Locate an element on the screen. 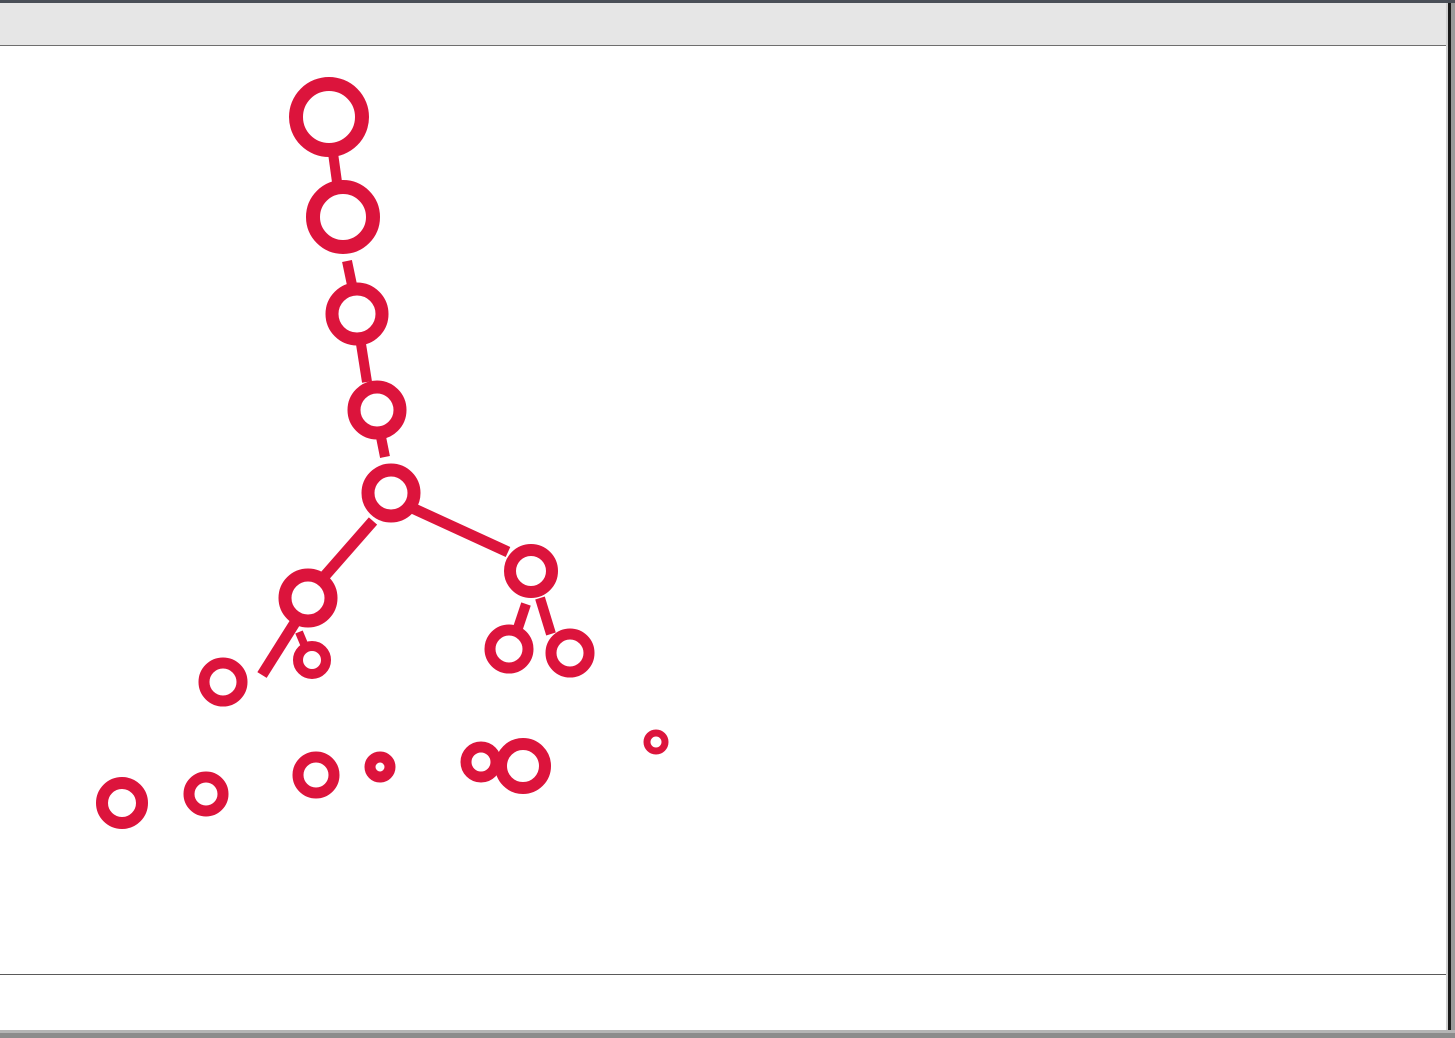 The image size is (1455, 1038). window-right-border is located at coordinates (1450, 520).